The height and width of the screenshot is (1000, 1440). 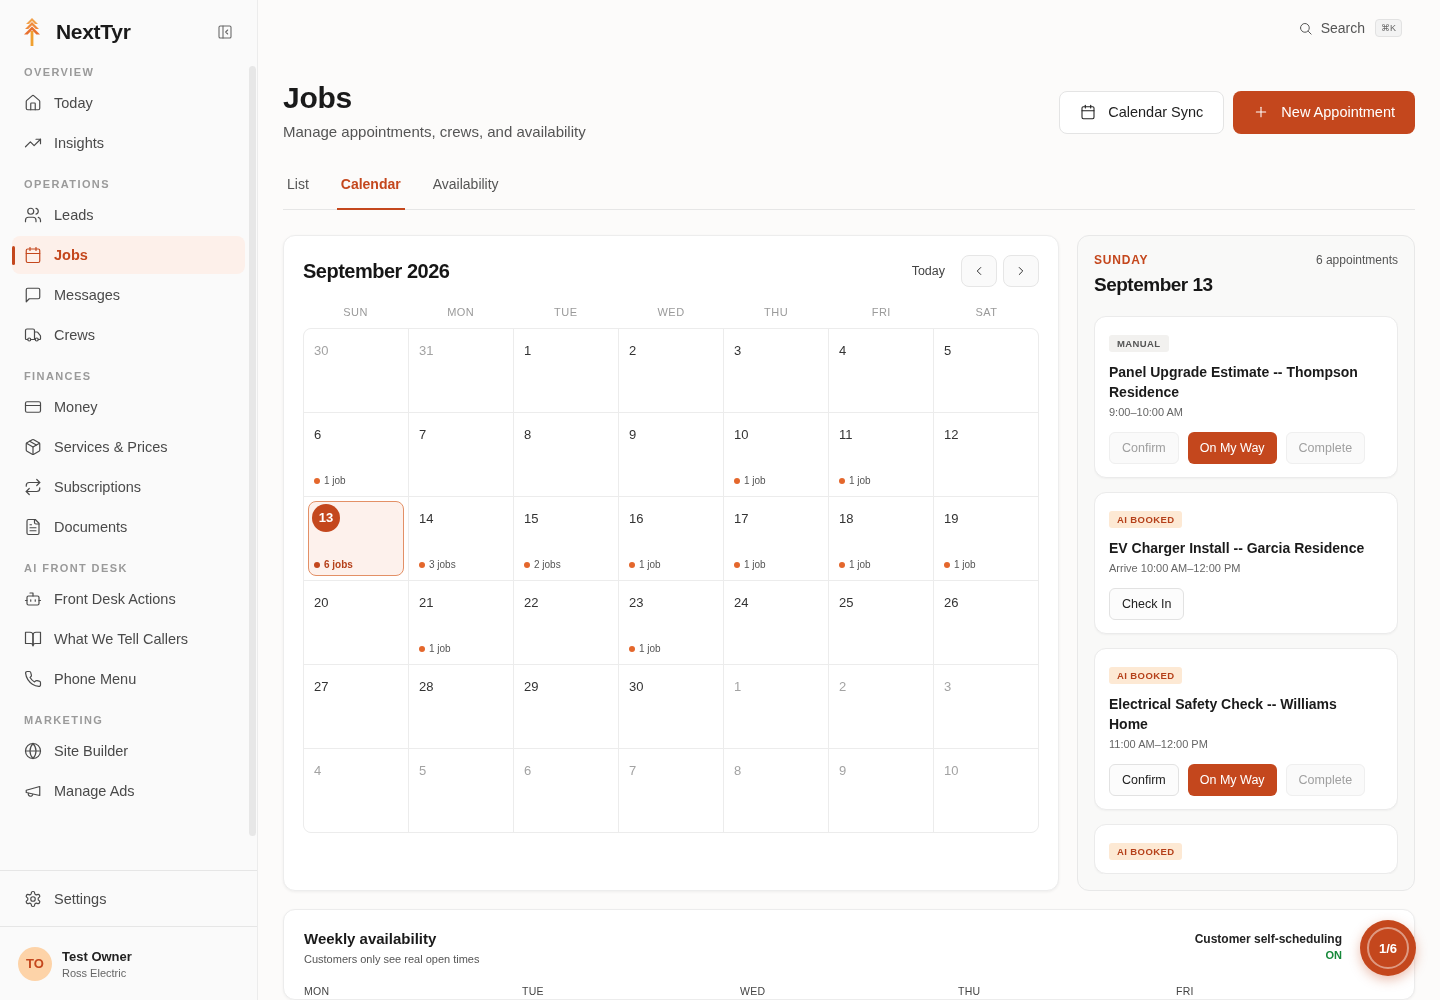 I want to click on sidebar-item: Services & Prices, so click(x=128, y=447).